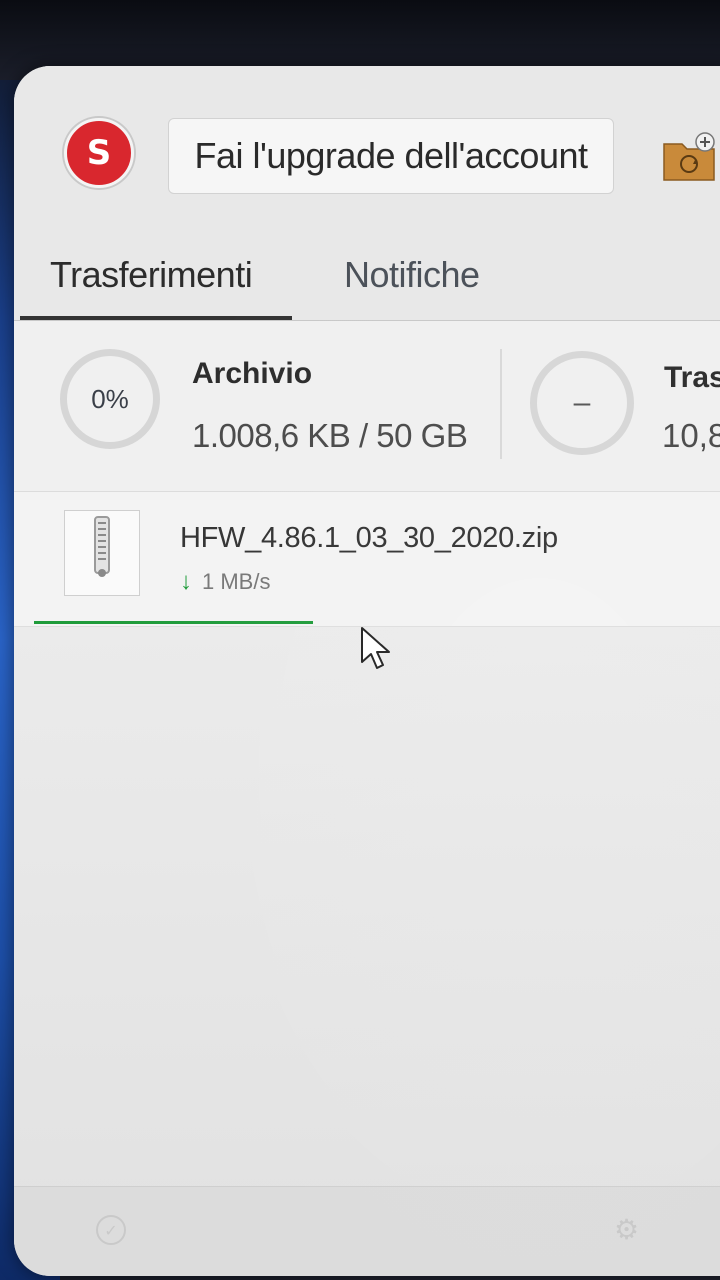  Describe the element at coordinates (369, 538) in the screenshot. I see `file-name: HFW_4.86.1_03_30_2020.zip` at that location.